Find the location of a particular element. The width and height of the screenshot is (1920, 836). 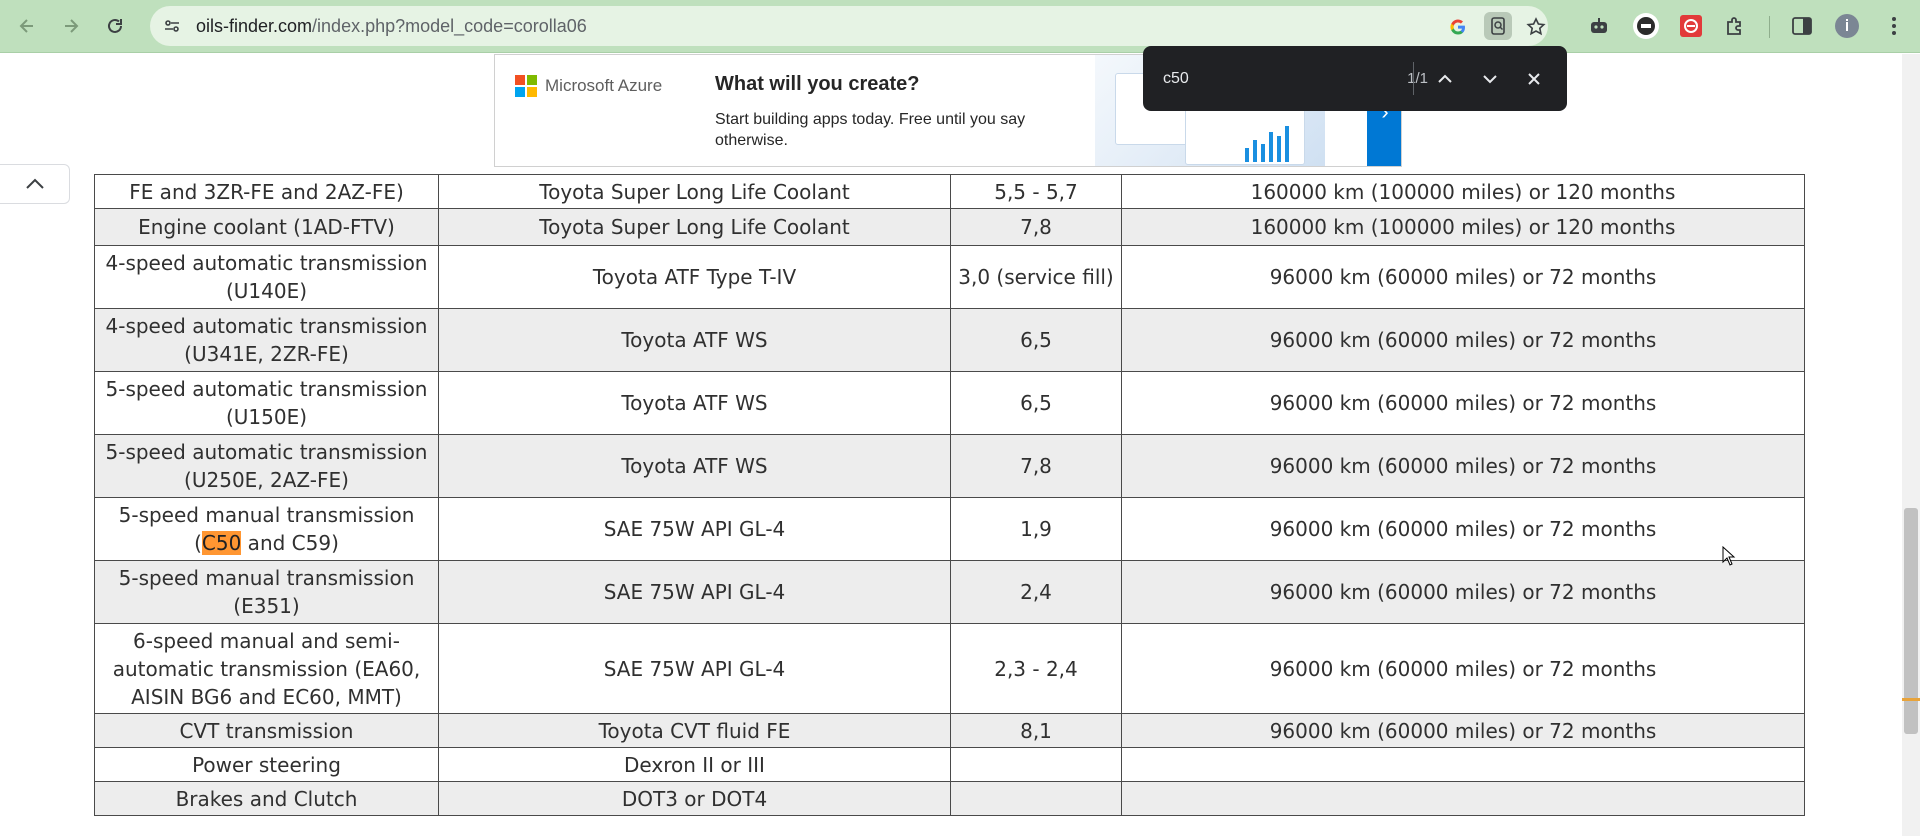

cell-fluid: Toyota CVT fluid FE is located at coordinates (694, 730).